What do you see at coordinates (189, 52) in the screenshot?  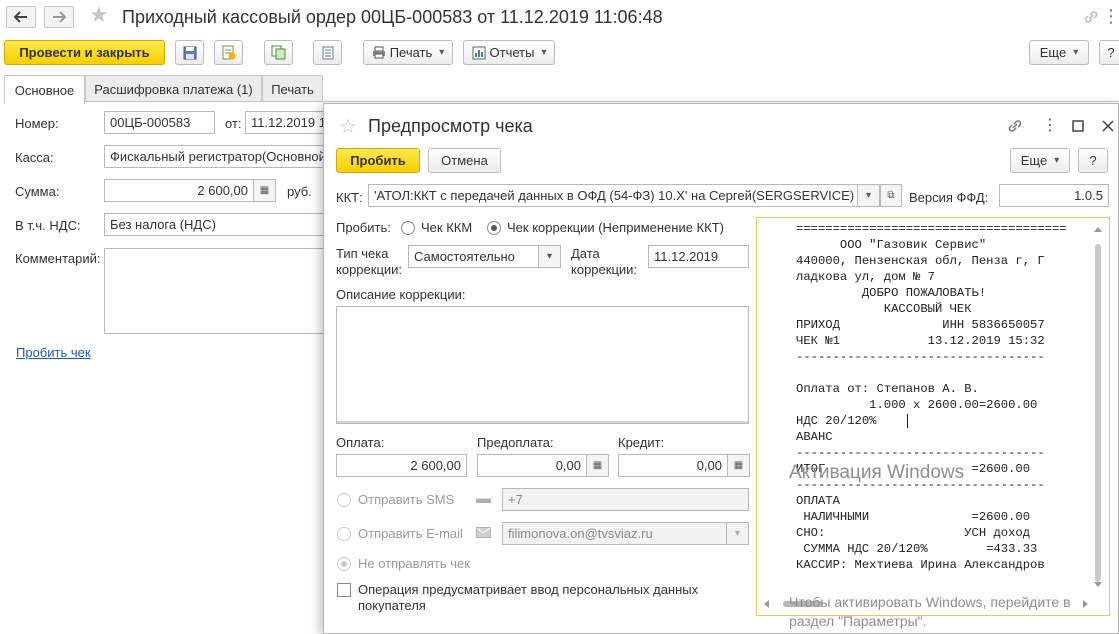 I see `save-button` at bounding box center [189, 52].